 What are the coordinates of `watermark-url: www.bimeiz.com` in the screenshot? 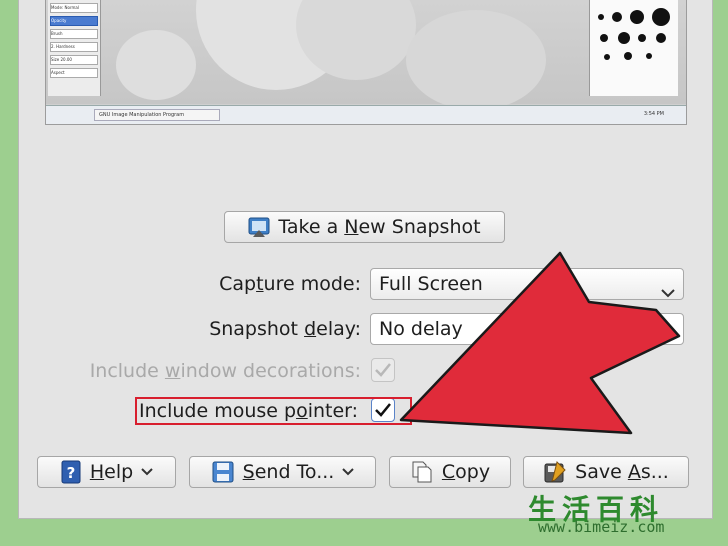 It's located at (601, 527).